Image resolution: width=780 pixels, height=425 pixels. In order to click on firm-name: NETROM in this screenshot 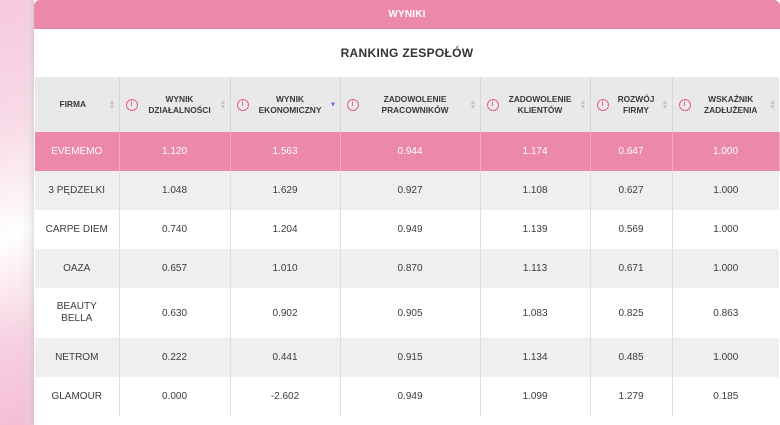, I will do `click(77, 357)`.